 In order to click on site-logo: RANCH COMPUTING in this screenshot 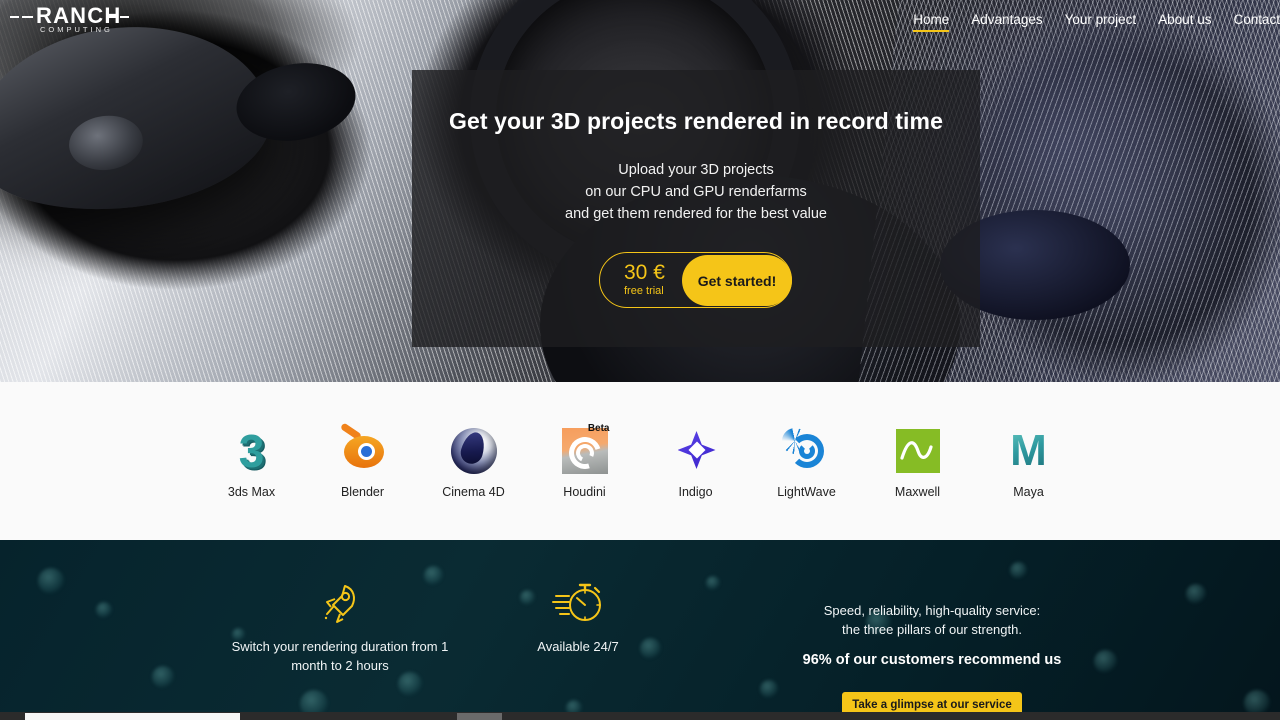, I will do `click(100, 21)`.